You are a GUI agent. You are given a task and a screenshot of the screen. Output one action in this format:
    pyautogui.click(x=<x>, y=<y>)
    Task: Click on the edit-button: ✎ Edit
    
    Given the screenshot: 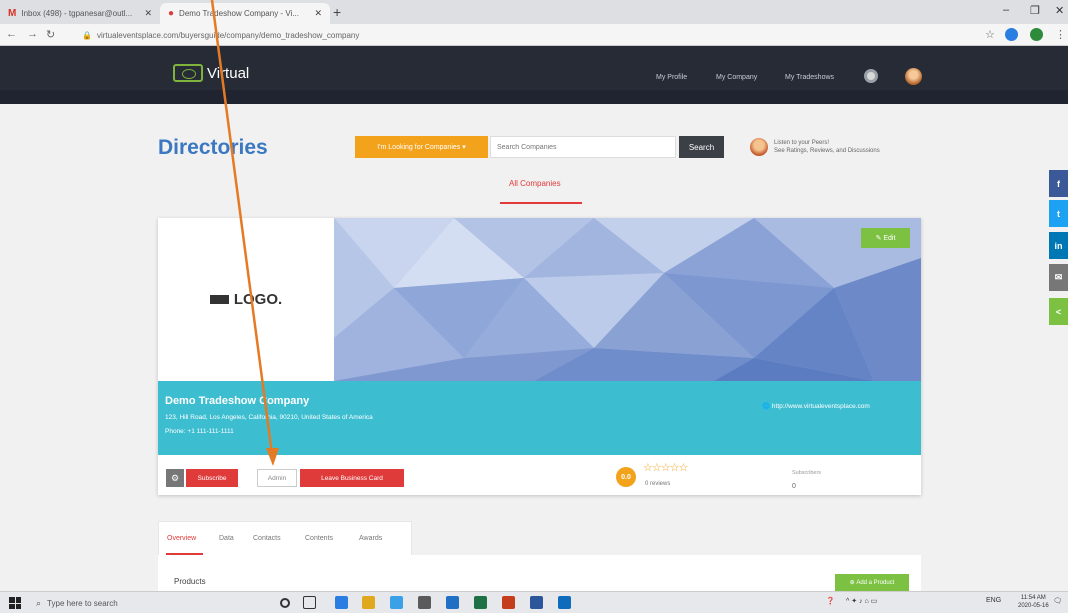 What is the action you would take?
    pyautogui.click(x=885, y=238)
    